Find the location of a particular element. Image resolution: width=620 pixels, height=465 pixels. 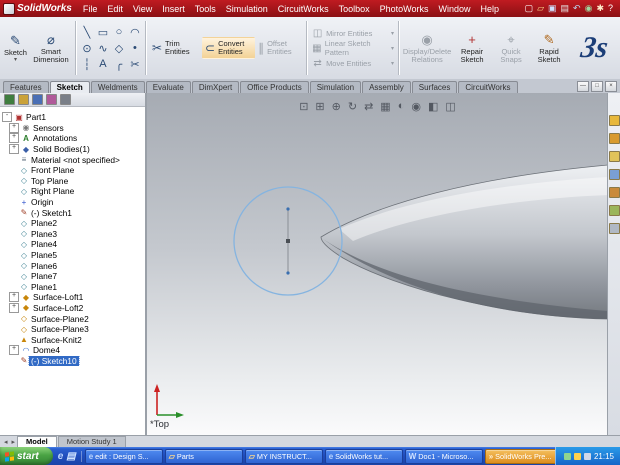

text-icon: A is located at coordinates (103, 64).